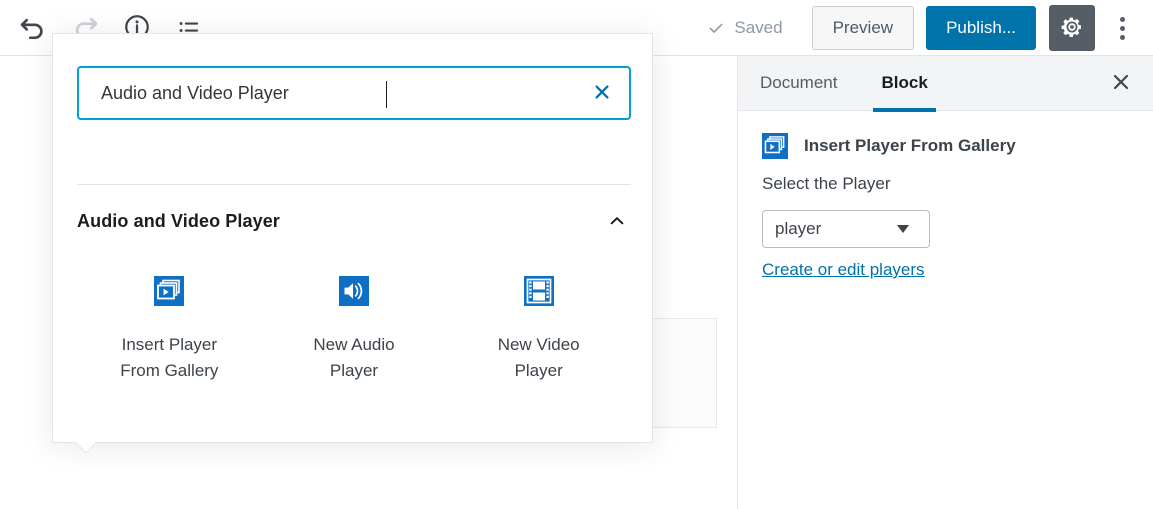  I want to click on inserter-search-wrap, so click(354, 93).